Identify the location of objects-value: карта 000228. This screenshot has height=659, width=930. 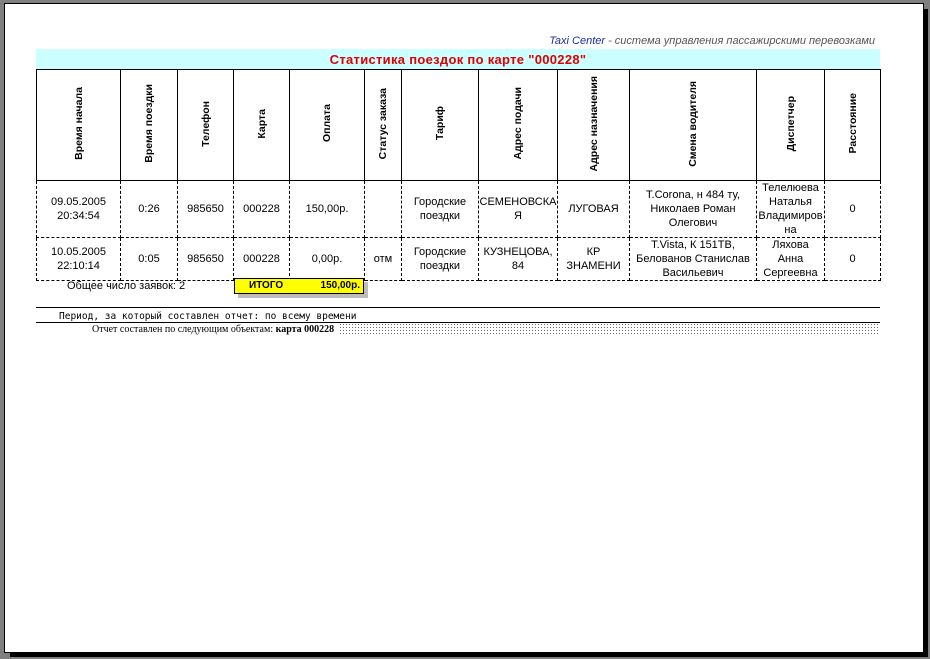
(305, 329).